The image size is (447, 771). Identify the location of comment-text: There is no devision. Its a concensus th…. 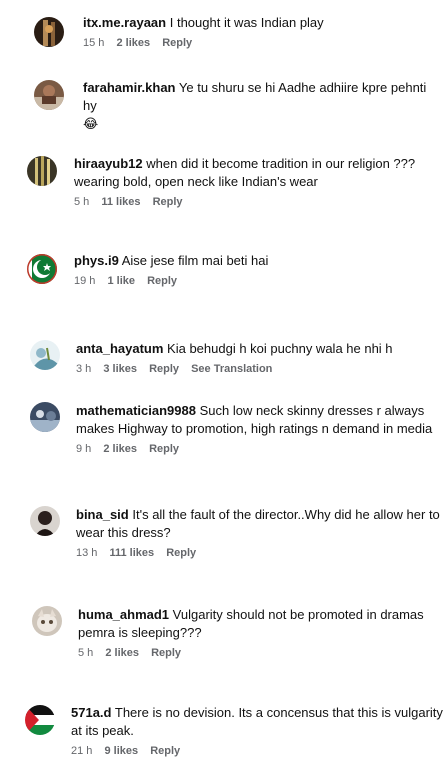
(257, 721).